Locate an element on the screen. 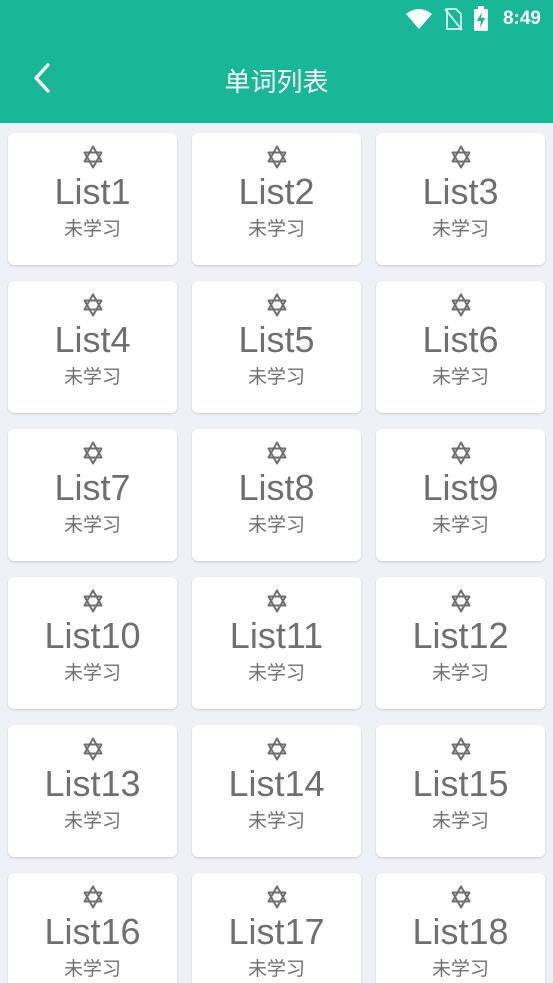 The width and height of the screenshot is (553, 983). list-card-4: List4 未学习 is located at coordinates (92, 347).